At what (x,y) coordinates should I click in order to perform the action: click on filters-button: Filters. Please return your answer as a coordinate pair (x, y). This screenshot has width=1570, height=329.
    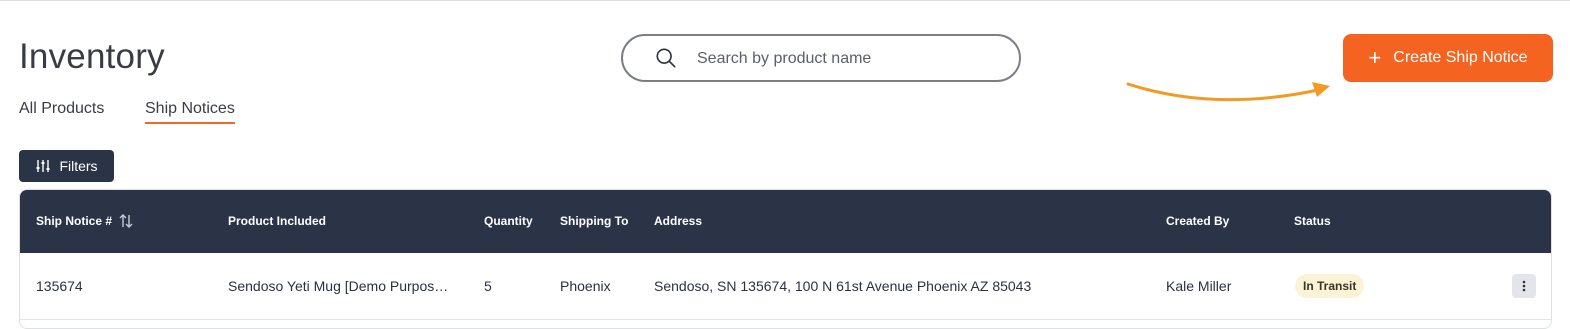
    Looking at the image, I should click on (66, 166).